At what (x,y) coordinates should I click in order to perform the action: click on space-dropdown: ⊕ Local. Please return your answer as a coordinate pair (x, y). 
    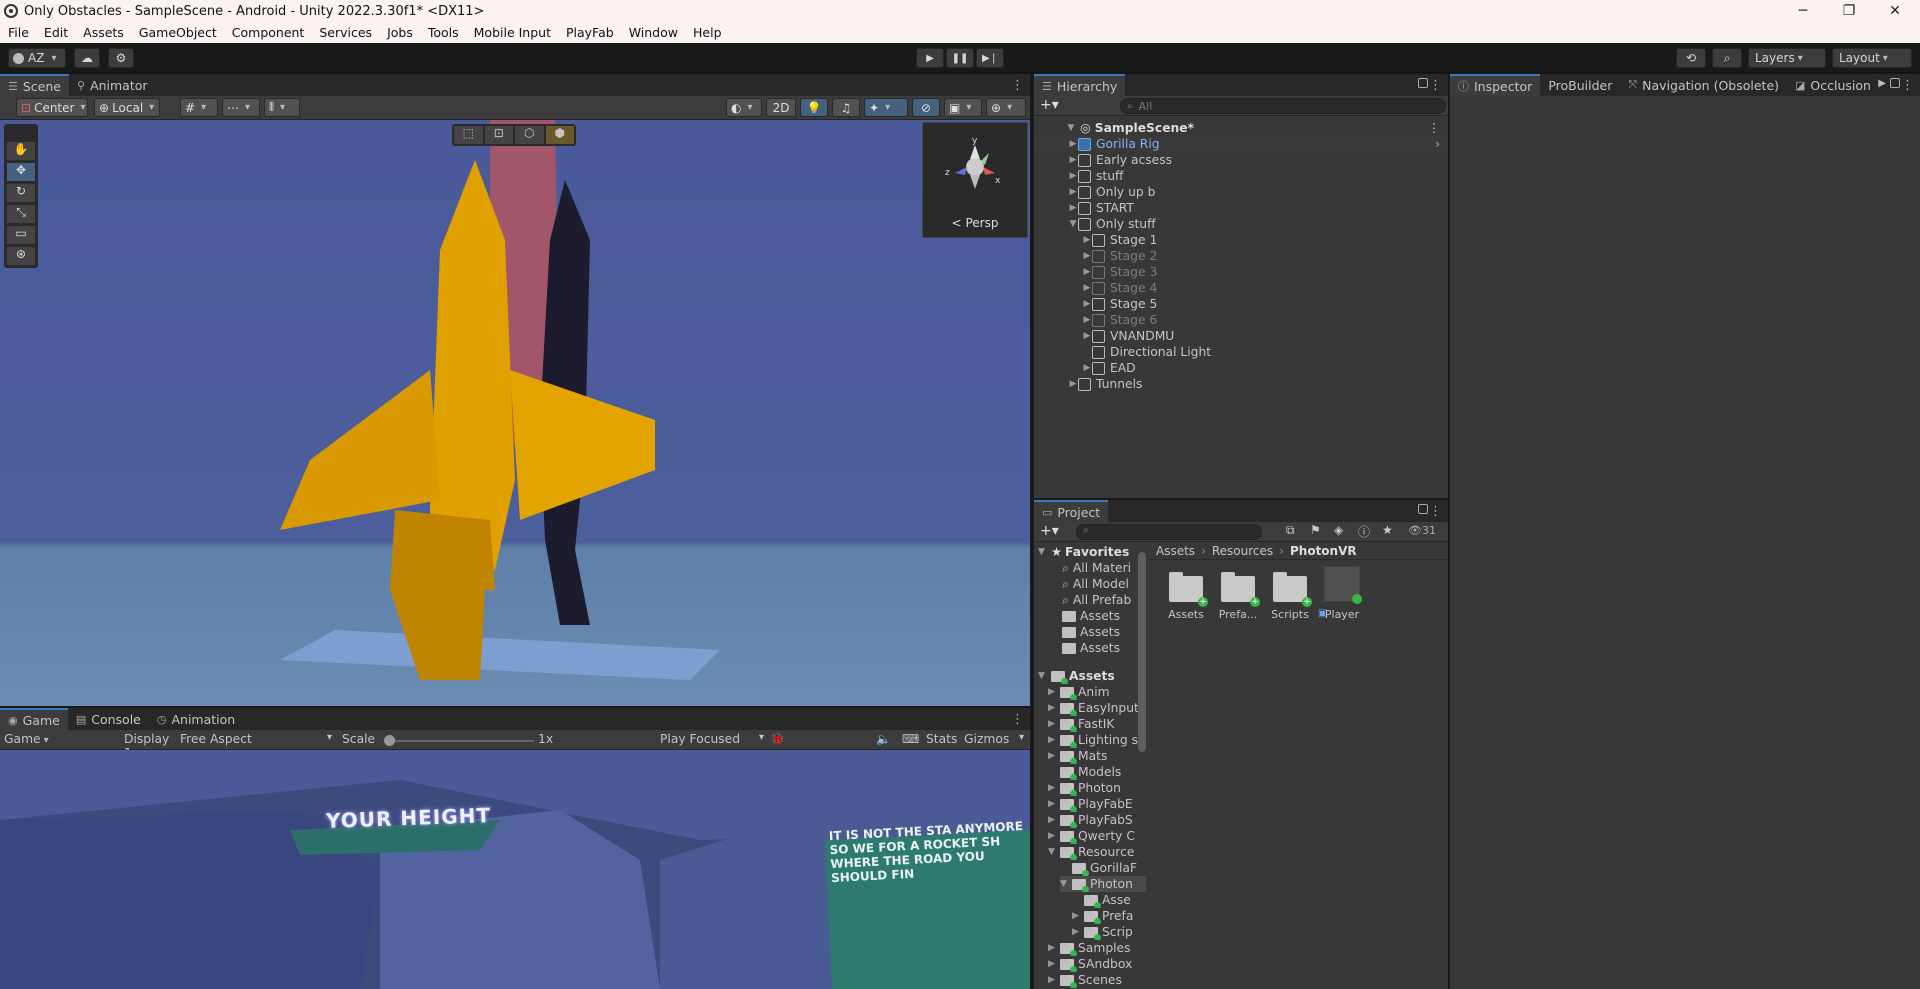
    Looking at the image, I should click on (127, 107).